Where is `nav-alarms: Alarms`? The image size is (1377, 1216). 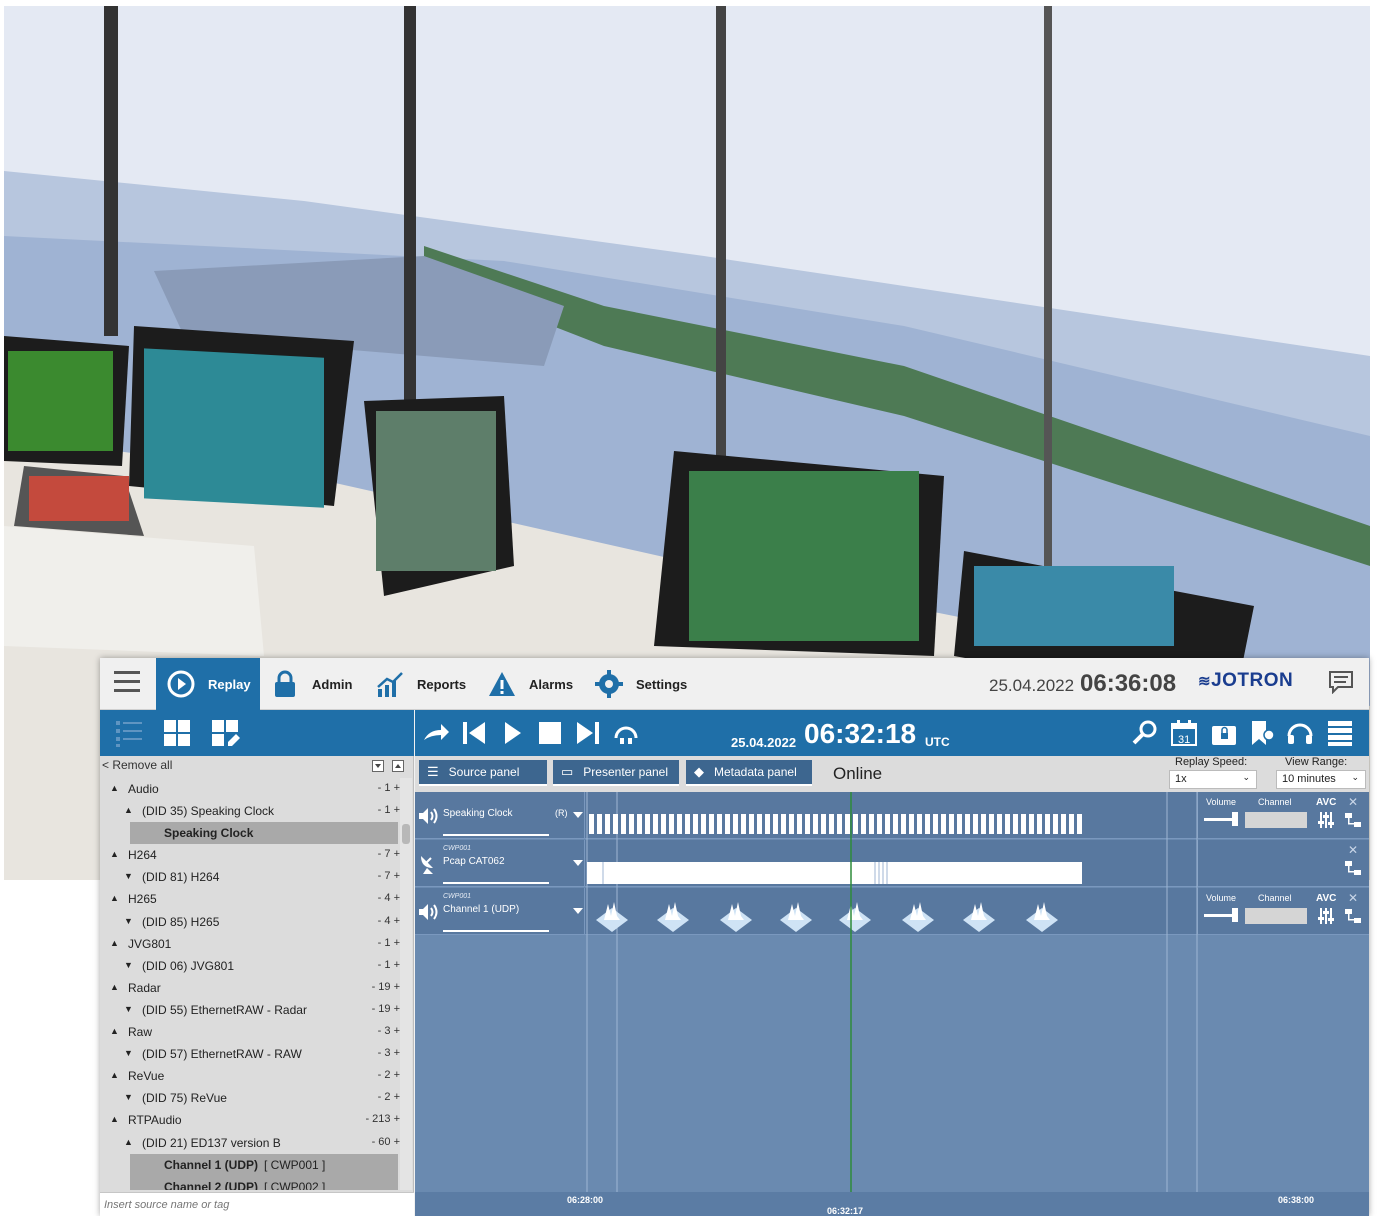 nav-alarms: Alarms is located at coordinates (530, 684).